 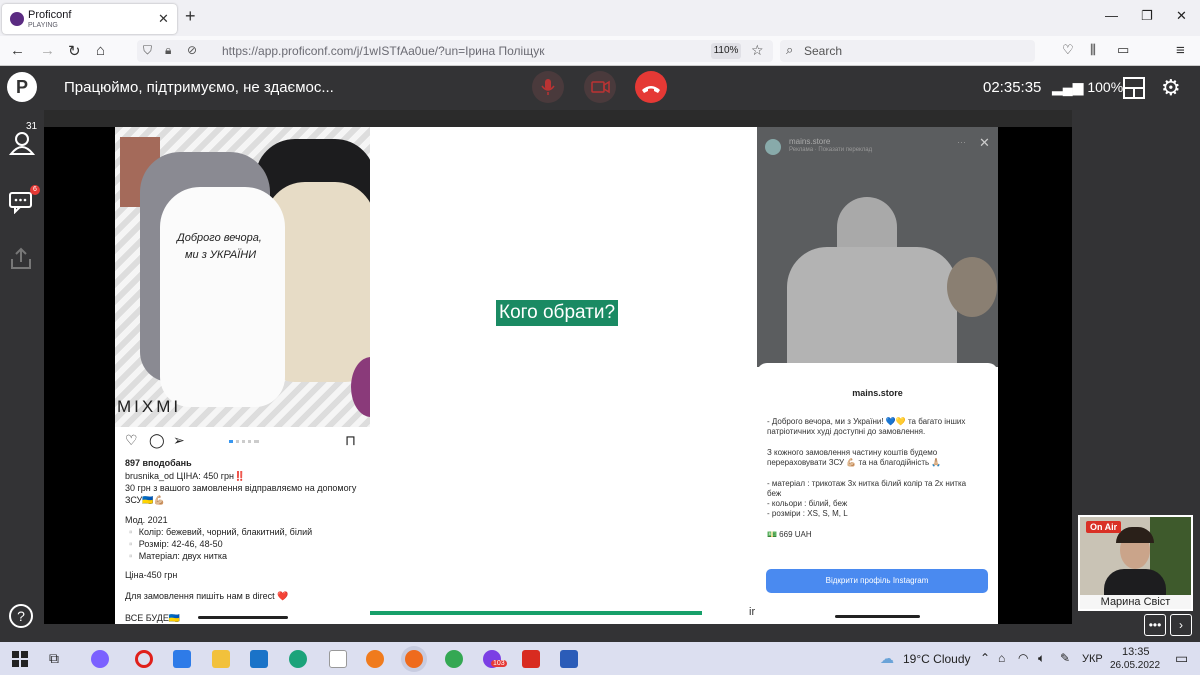 What do you see at coordinates (21, 616) in the screenshot?
I see `help-icon: ?` at bounding box center [21, 616].